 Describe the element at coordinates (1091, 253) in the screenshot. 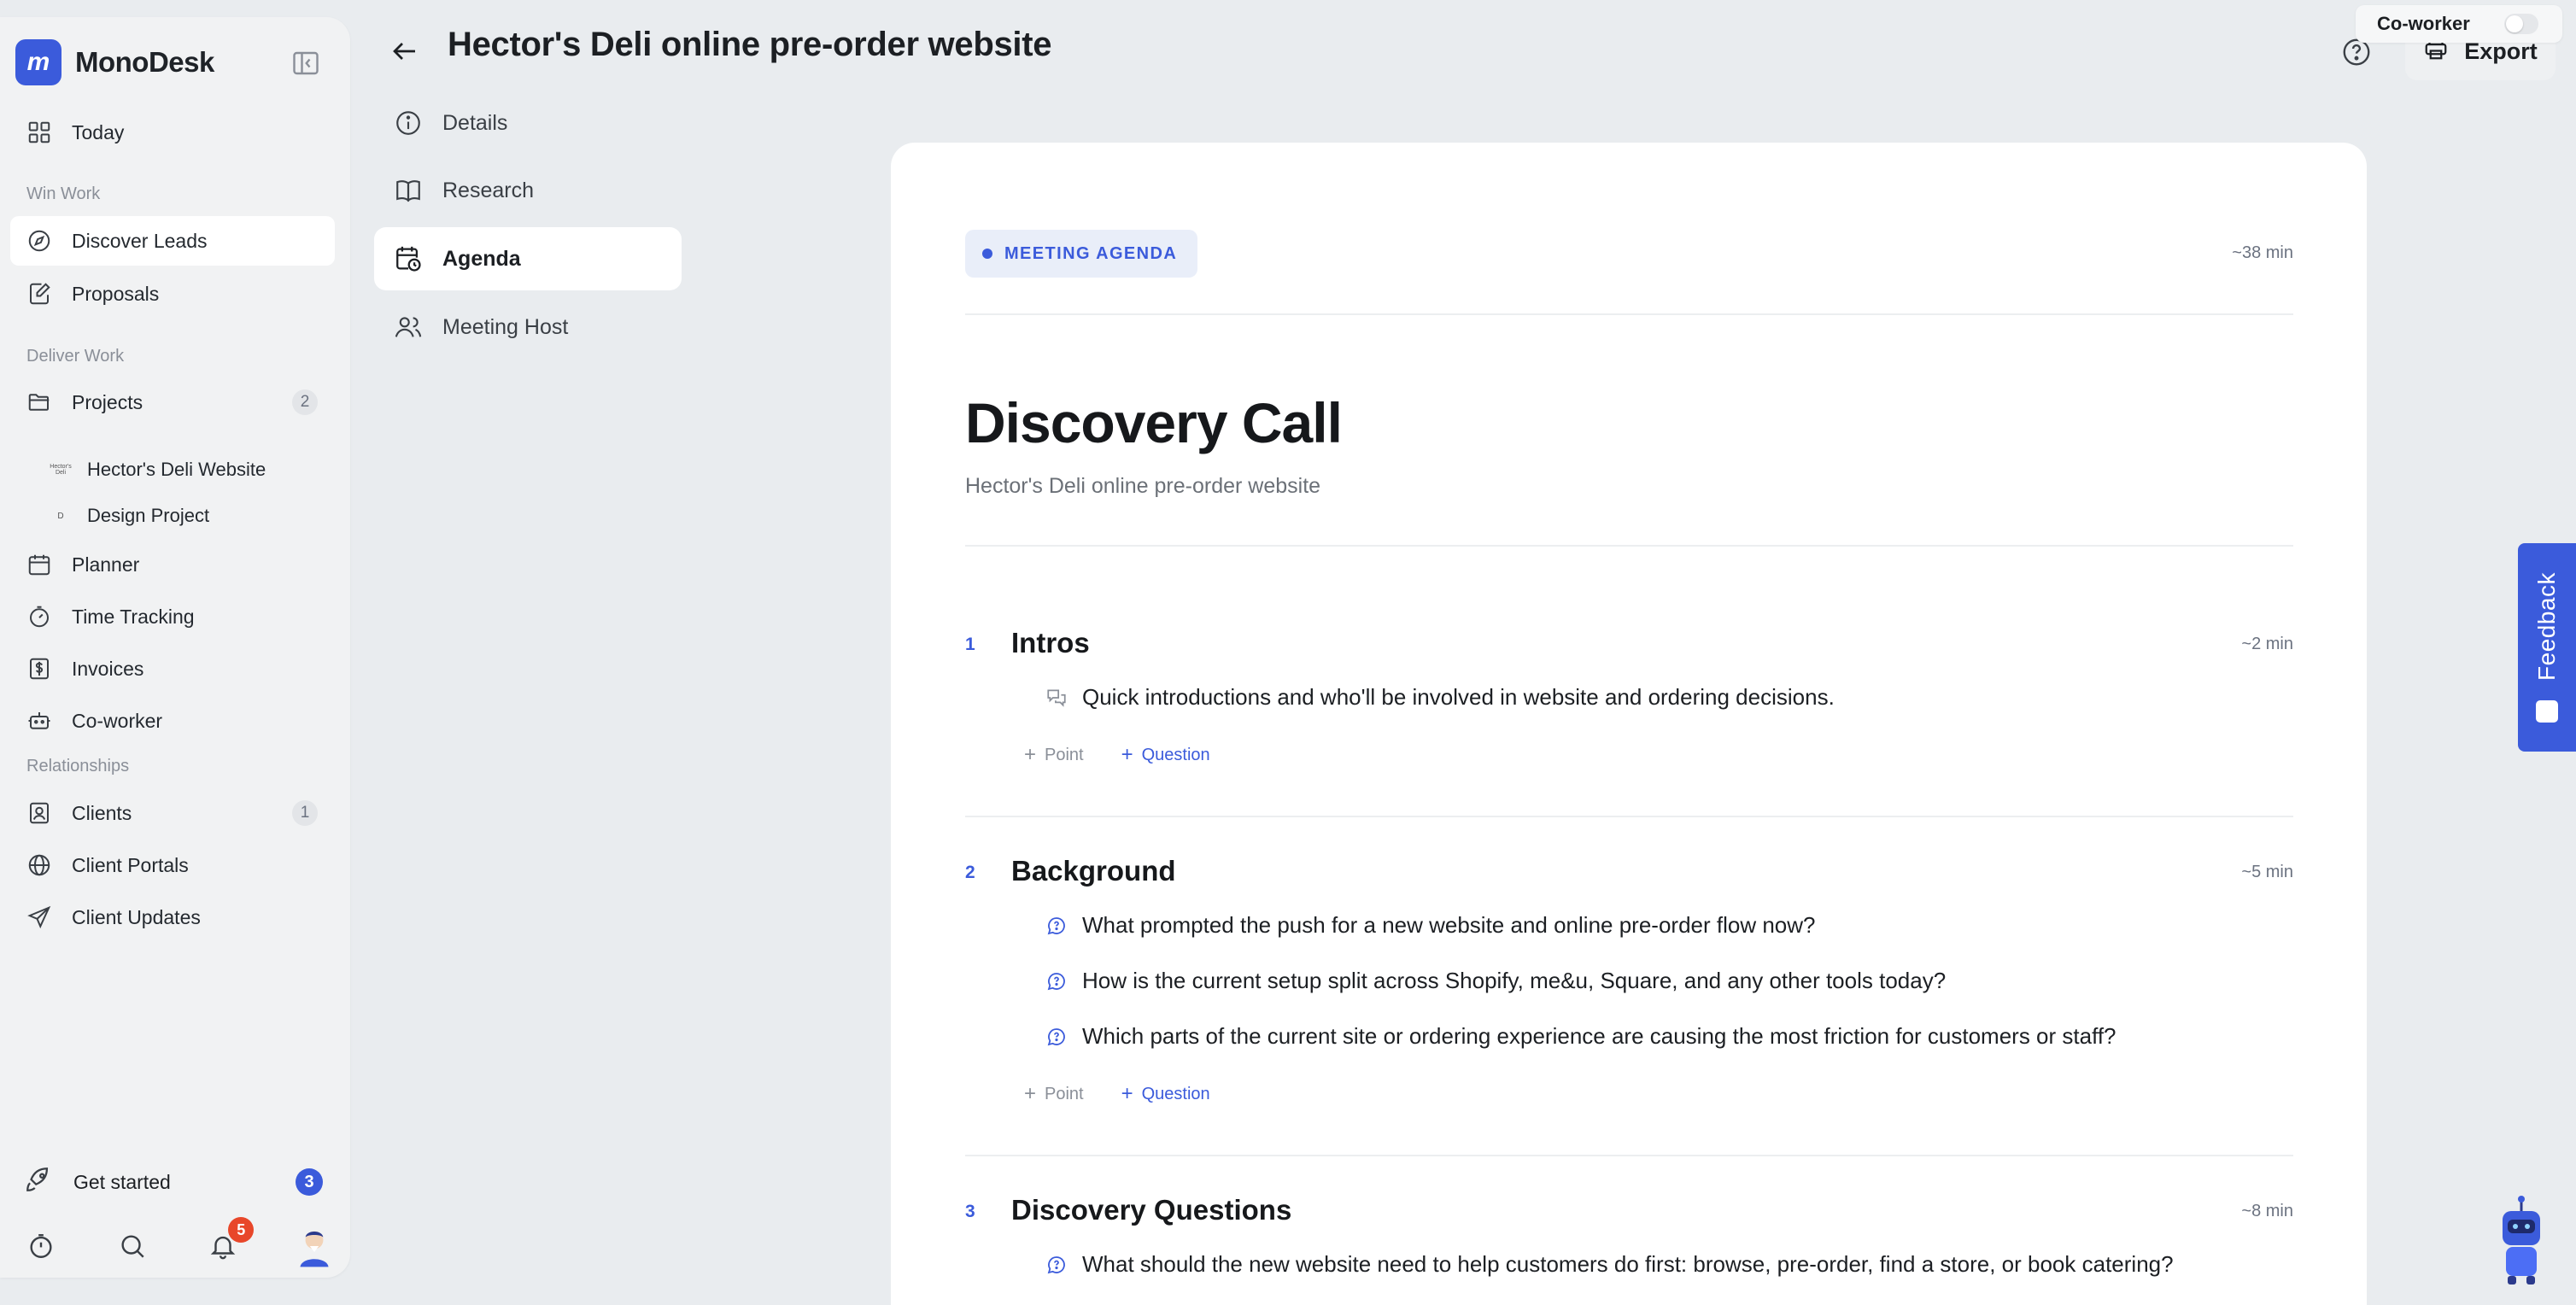

I see `tag-label: MEETING AGENDA` at that location.